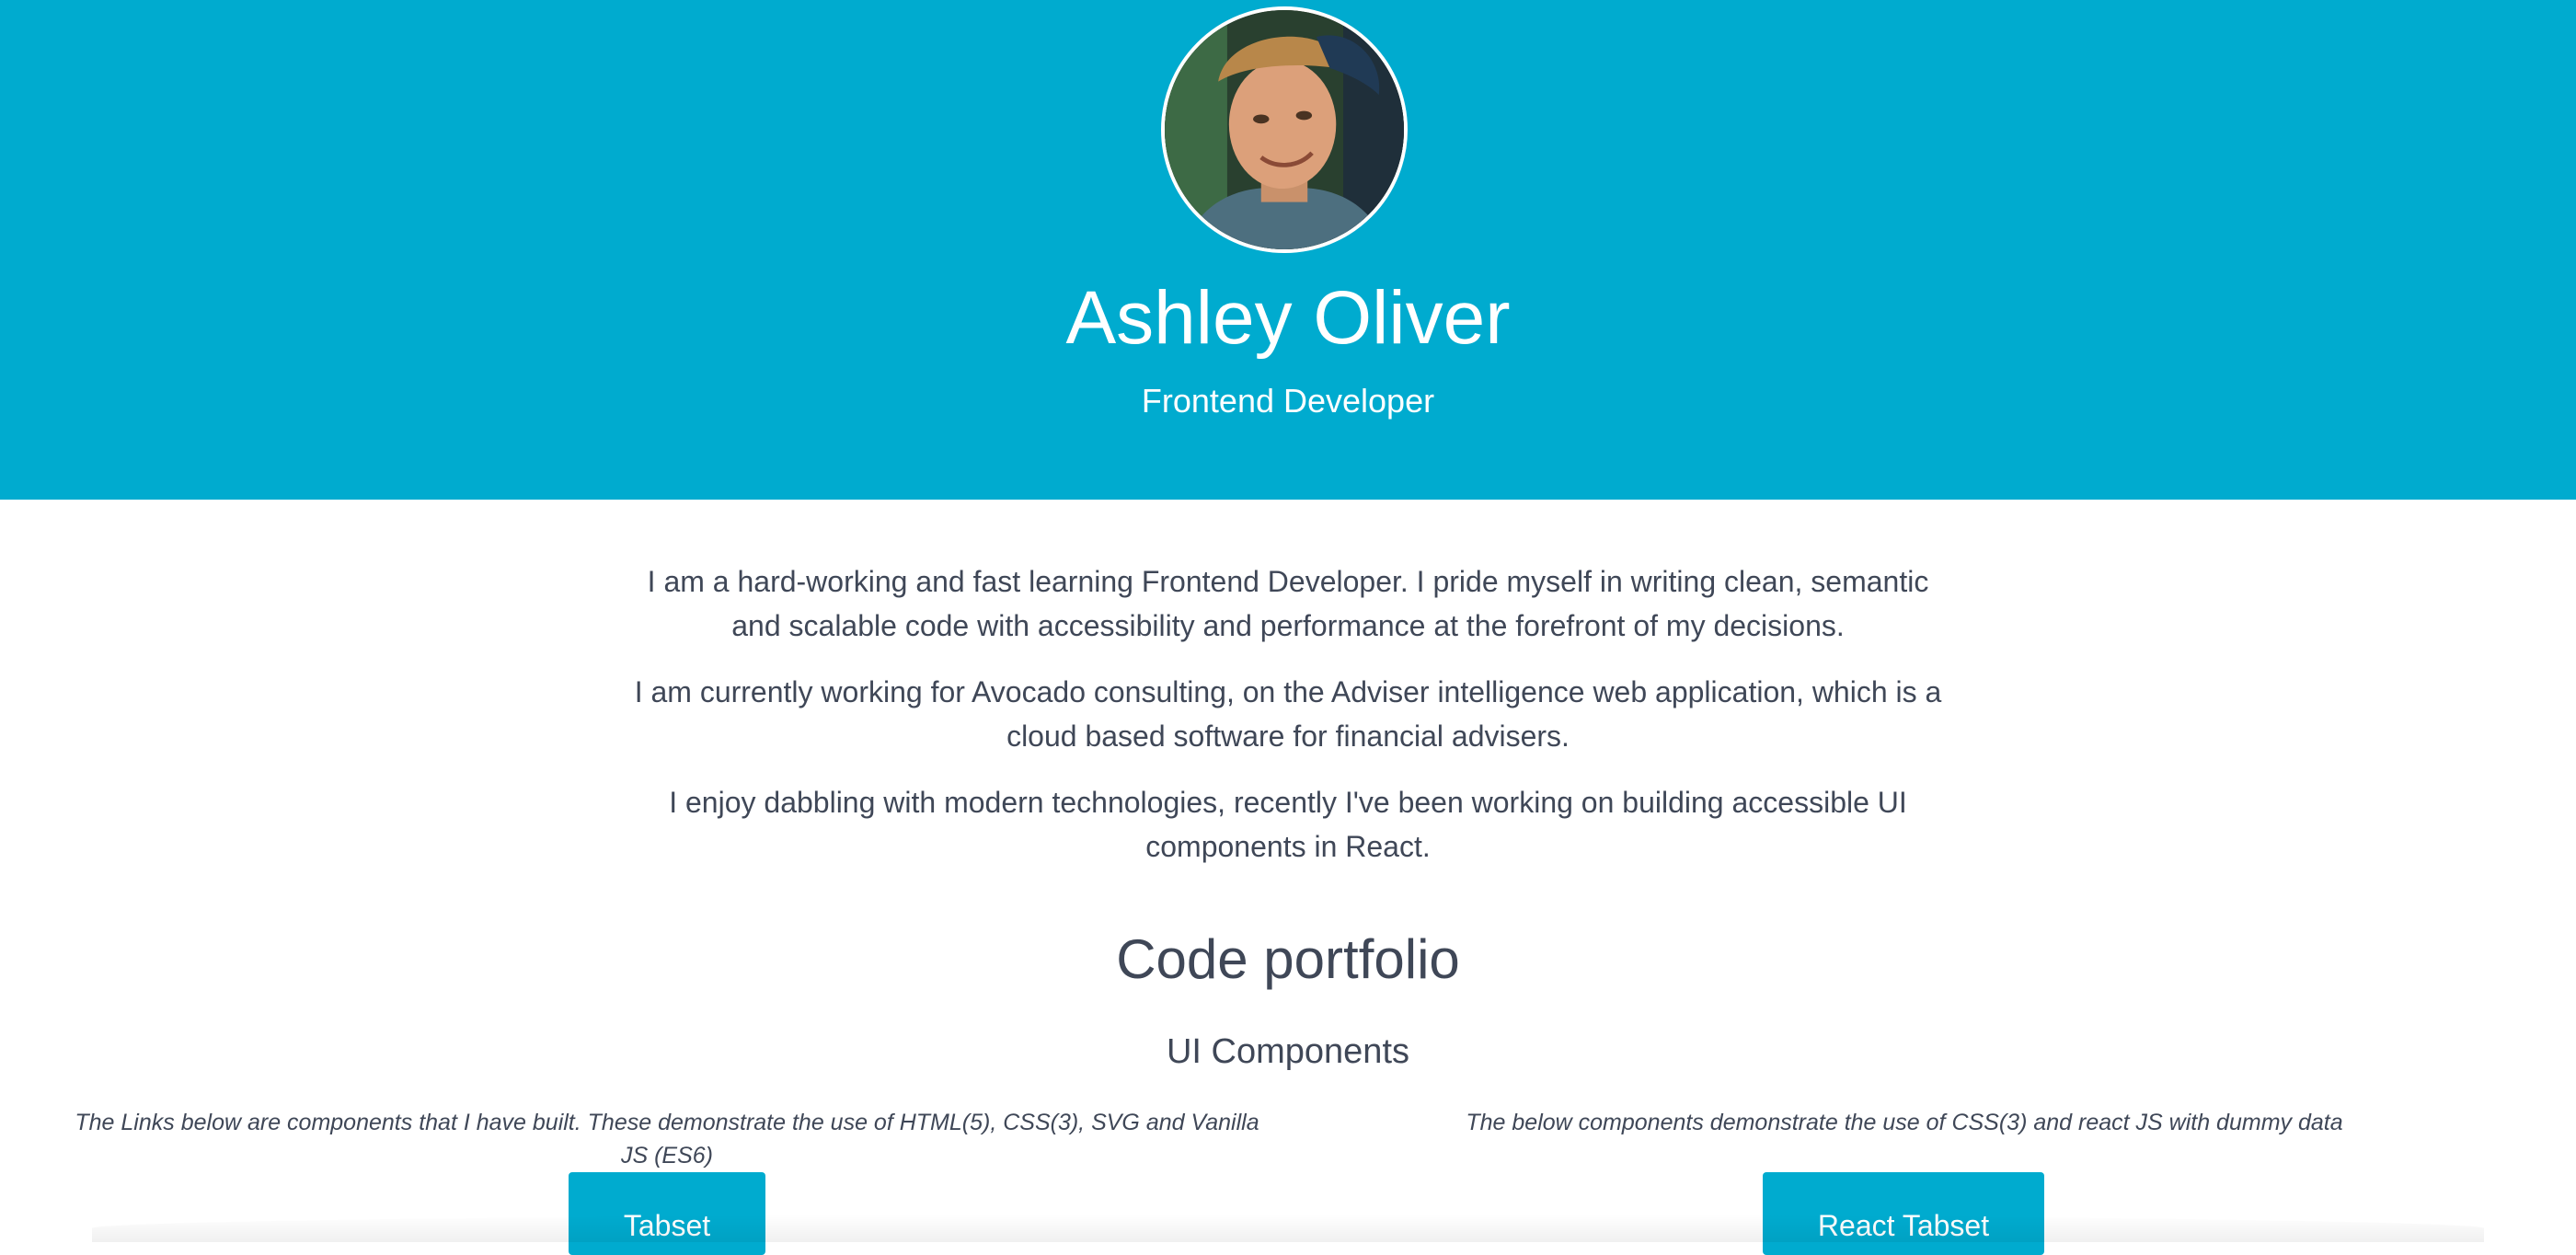 This screenshot has height=1255, width=2576. I want to click on profile-name: Ashley Oliver, so click(1288, 318).